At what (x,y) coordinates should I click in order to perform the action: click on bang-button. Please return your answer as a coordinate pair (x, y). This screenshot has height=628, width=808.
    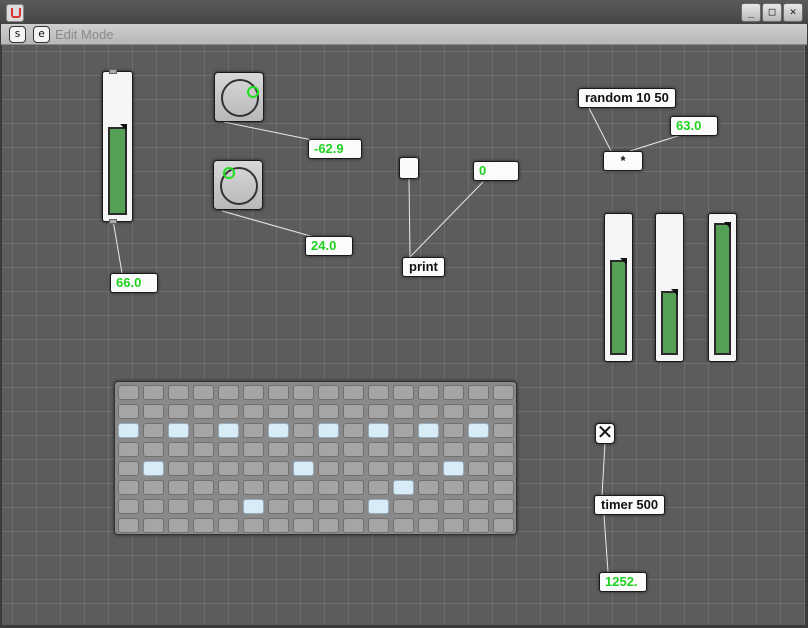
    Looking at the image, I should click on (409, 168).